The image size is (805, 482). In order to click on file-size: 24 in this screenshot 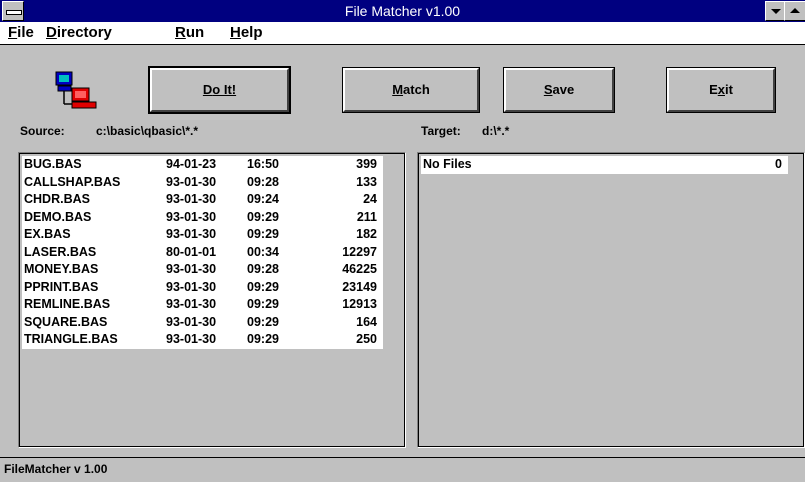, I will do `click(370, 199)`.